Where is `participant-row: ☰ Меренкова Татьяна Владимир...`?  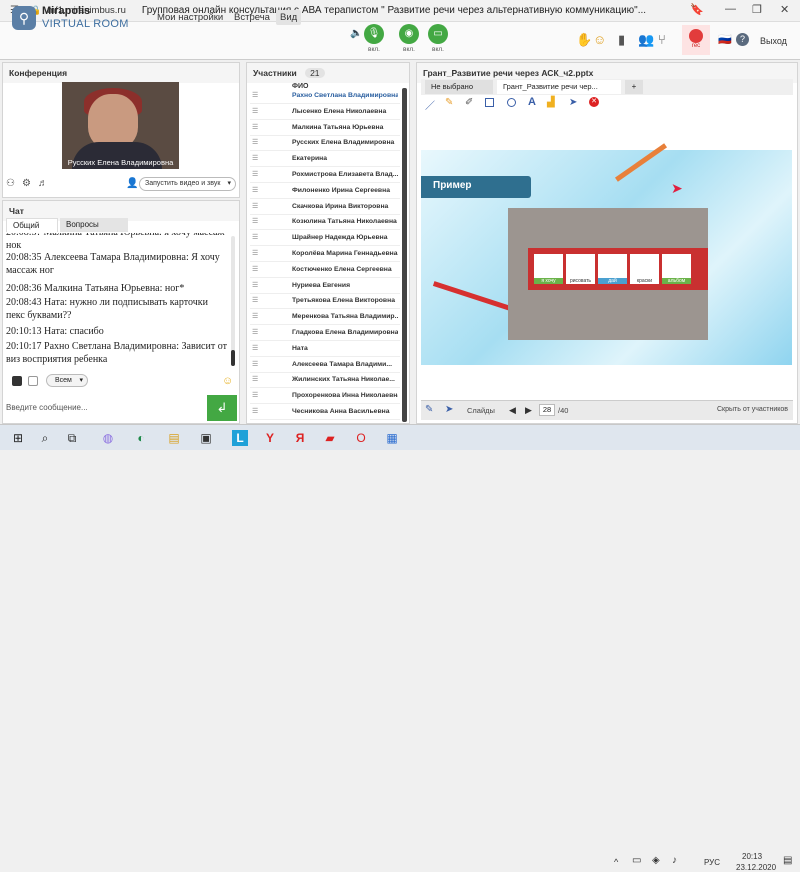 participant-row: ☰ Меренкова Татьяна Владимир... is located at coordinates (325, 317).